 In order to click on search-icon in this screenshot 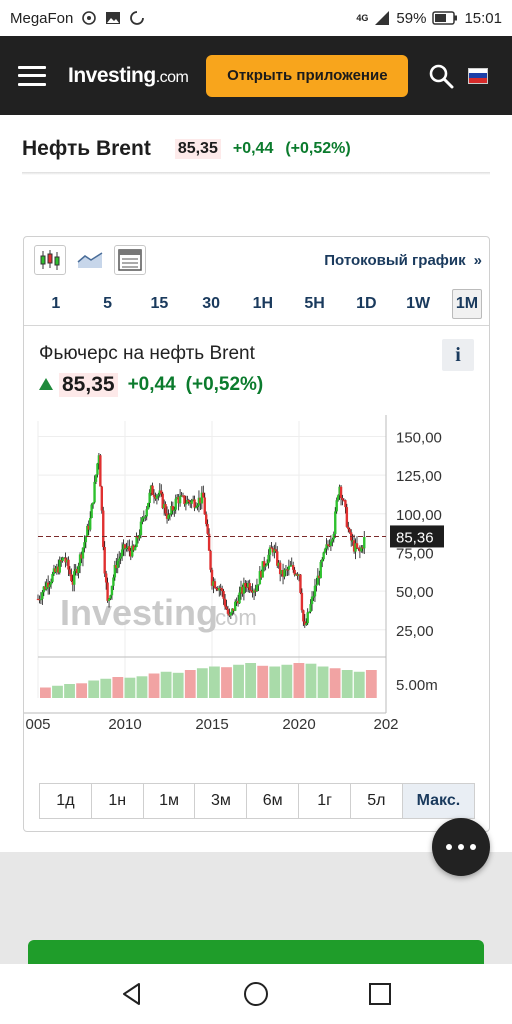, I will do `click(441, 76)`.